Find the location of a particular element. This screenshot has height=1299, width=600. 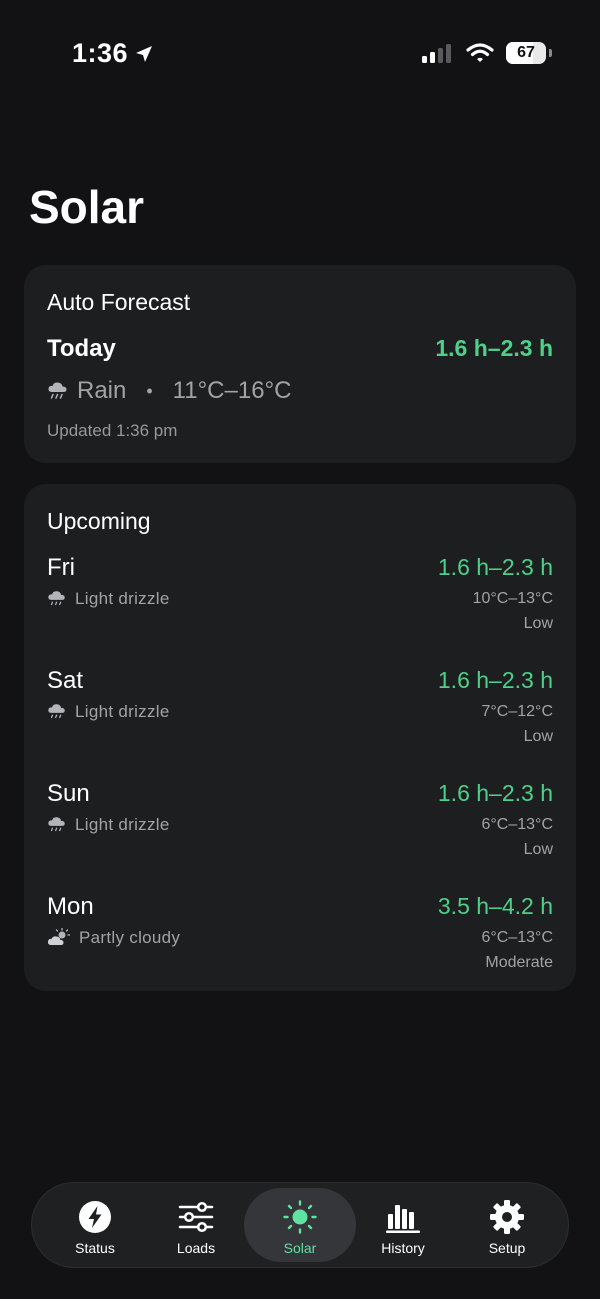

auto-forecast-title: Auto Forecast is located at coordinates (119, 302).